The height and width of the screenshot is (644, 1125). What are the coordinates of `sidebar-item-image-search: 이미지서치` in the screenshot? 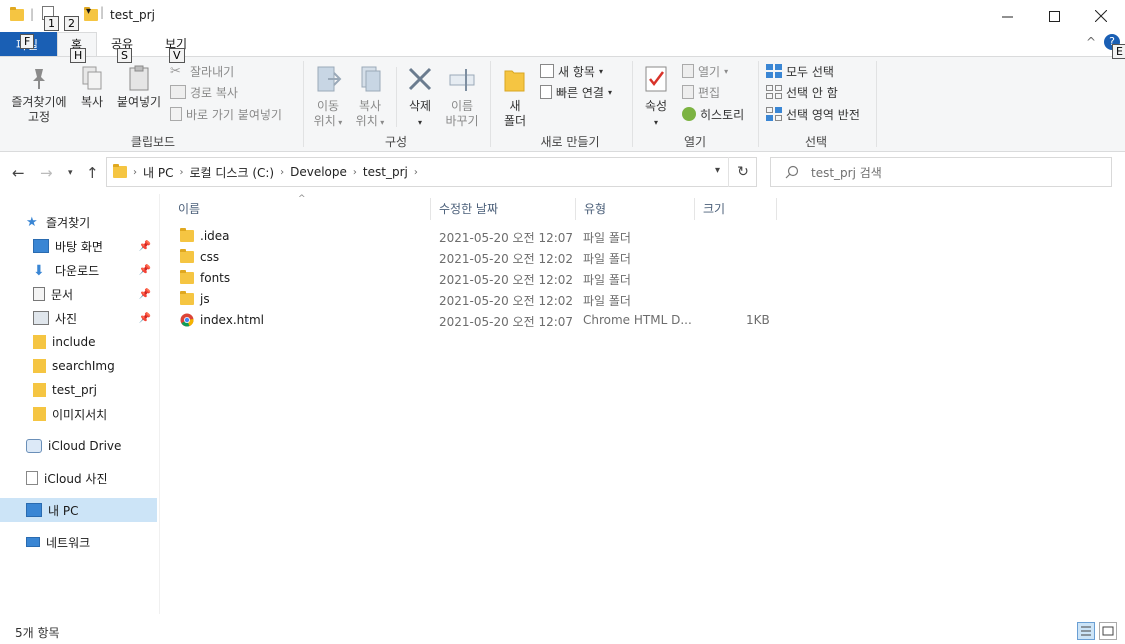 It's located at (78, 414).